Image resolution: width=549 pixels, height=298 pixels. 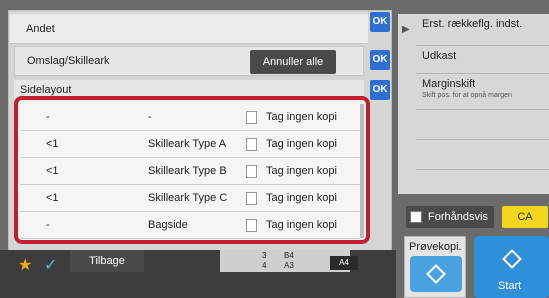 What do you see at coordinates (435, 247) in the screenshot?
I see `proof-copy-label: Prøvekopi.` at bounding box center [435, 247].